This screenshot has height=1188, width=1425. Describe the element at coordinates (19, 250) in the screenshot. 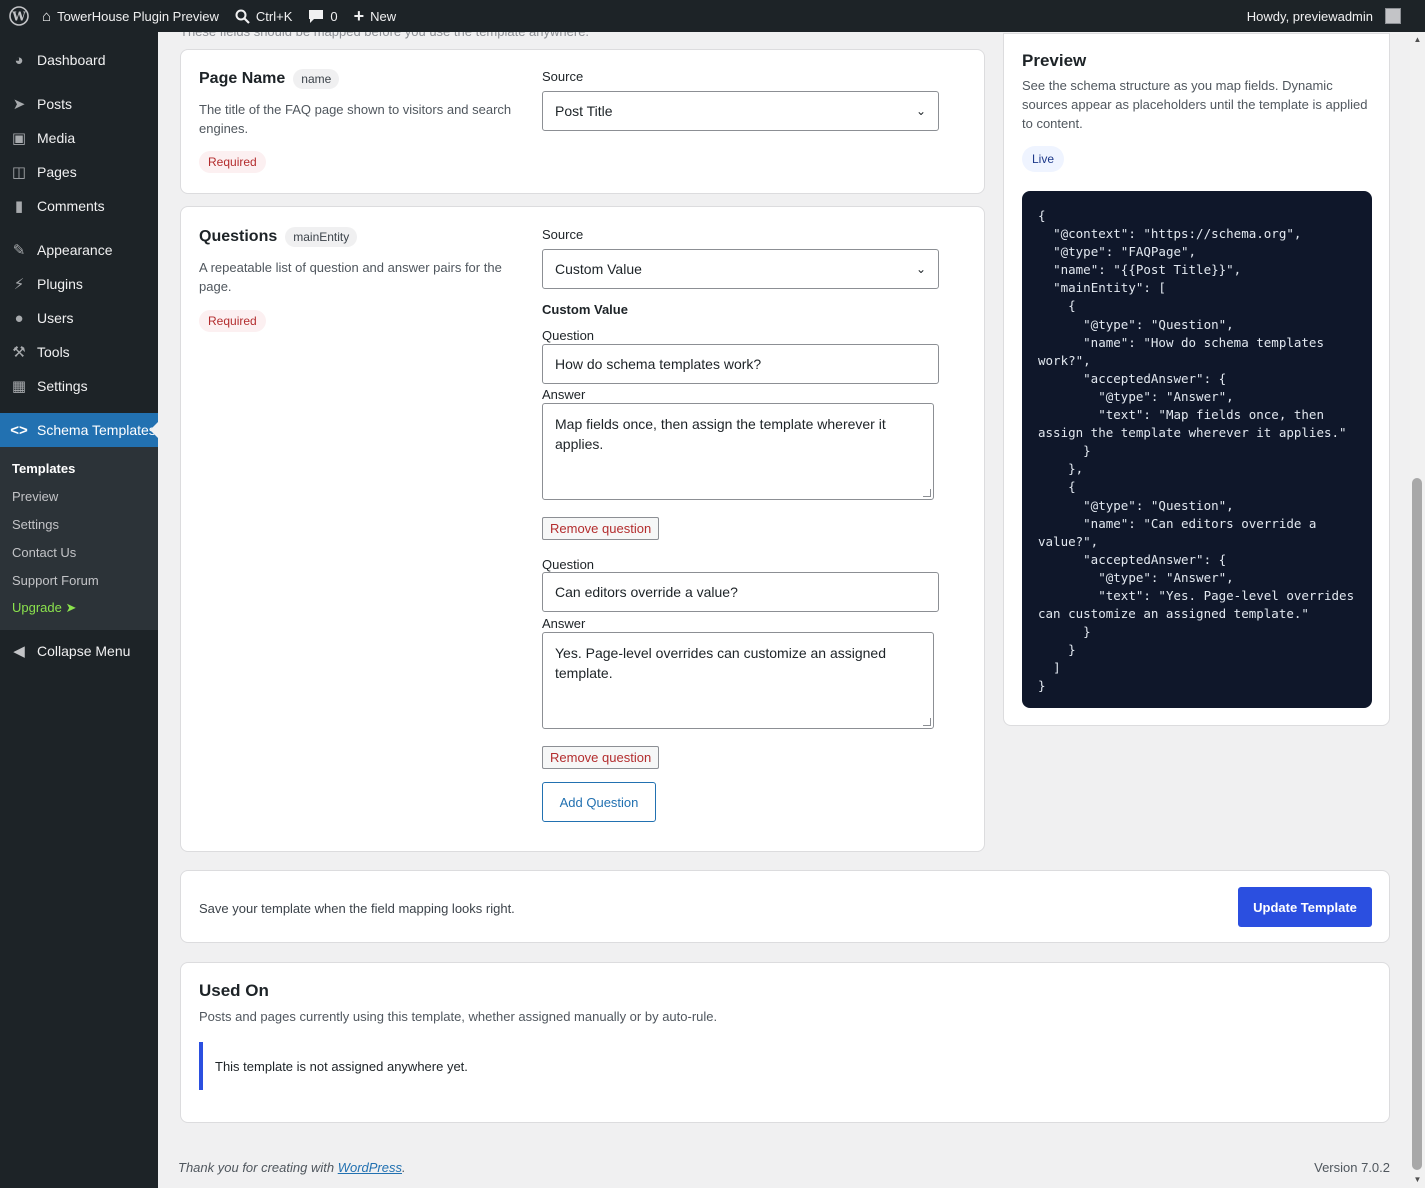

I see `brush-icon: ✎` at that location.